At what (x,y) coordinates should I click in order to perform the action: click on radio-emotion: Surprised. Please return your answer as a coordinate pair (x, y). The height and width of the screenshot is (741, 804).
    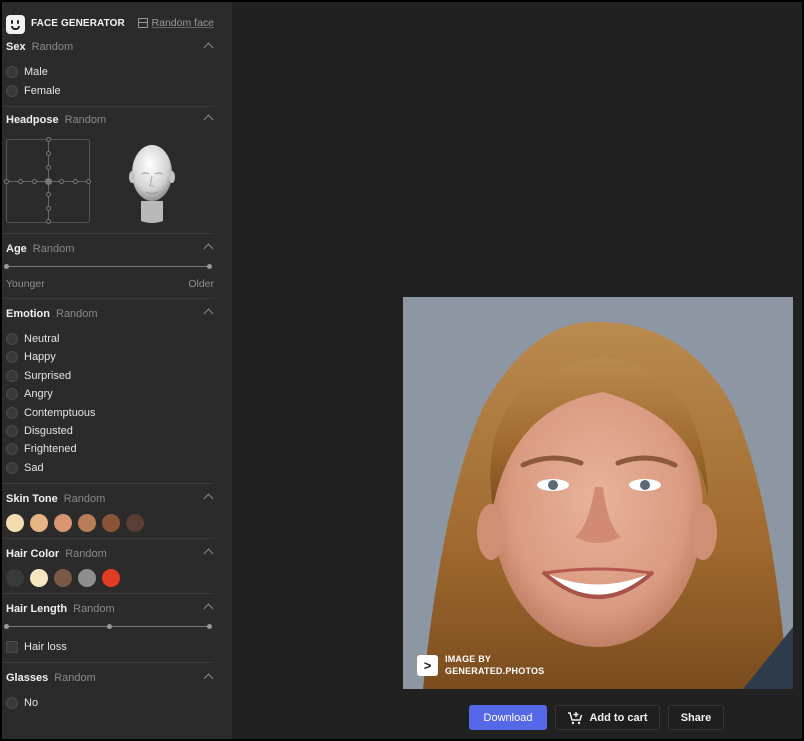
    Looking at the image, I should click on (108, 376).